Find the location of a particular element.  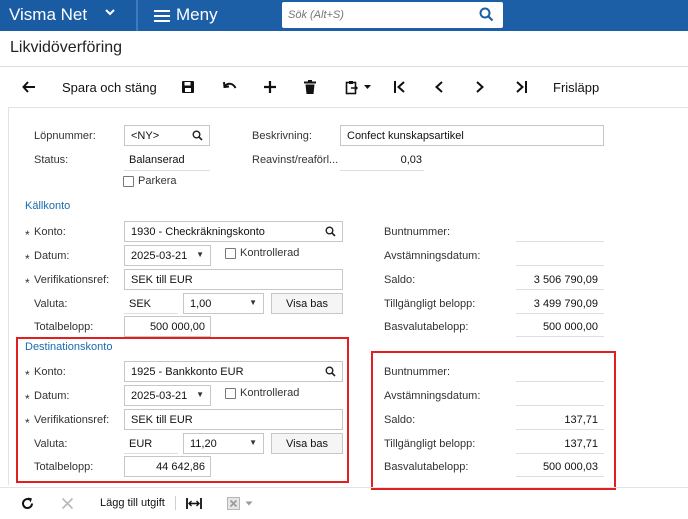

source-balance-underline is located at coordinates (560, 289).